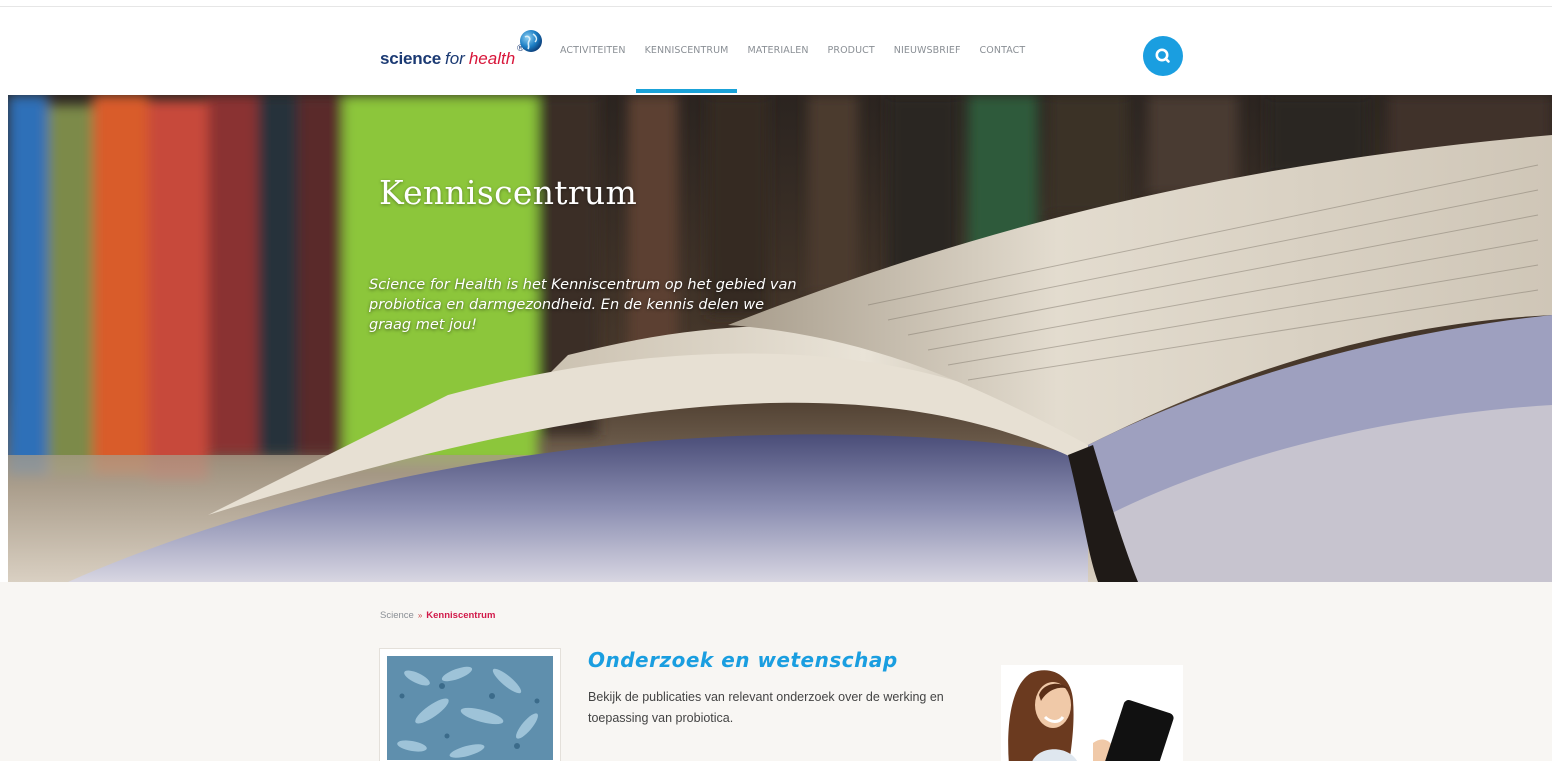 This screenshot has width=1552, height=761. I want to click on search-button, so click(1163, 56).